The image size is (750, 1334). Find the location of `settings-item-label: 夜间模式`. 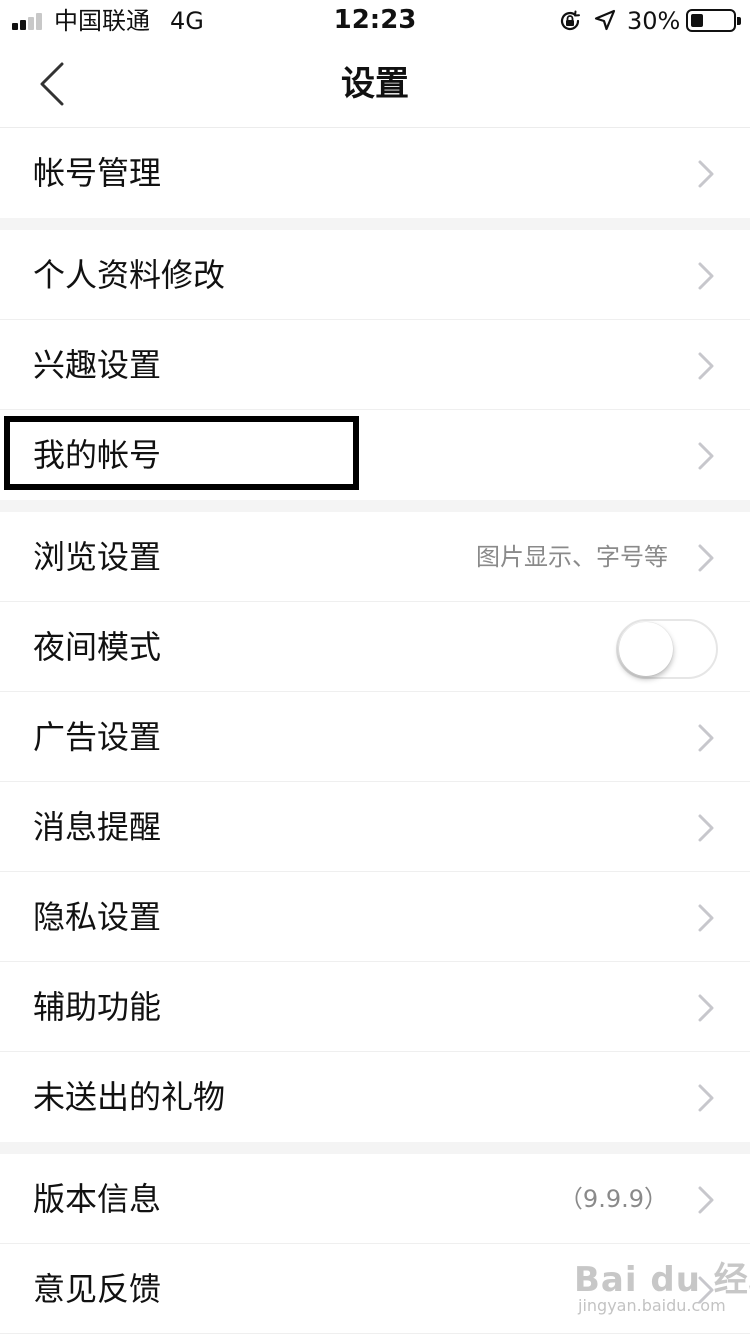

settings-item-label: 夜间模式 is located at coordinates (97, 647).